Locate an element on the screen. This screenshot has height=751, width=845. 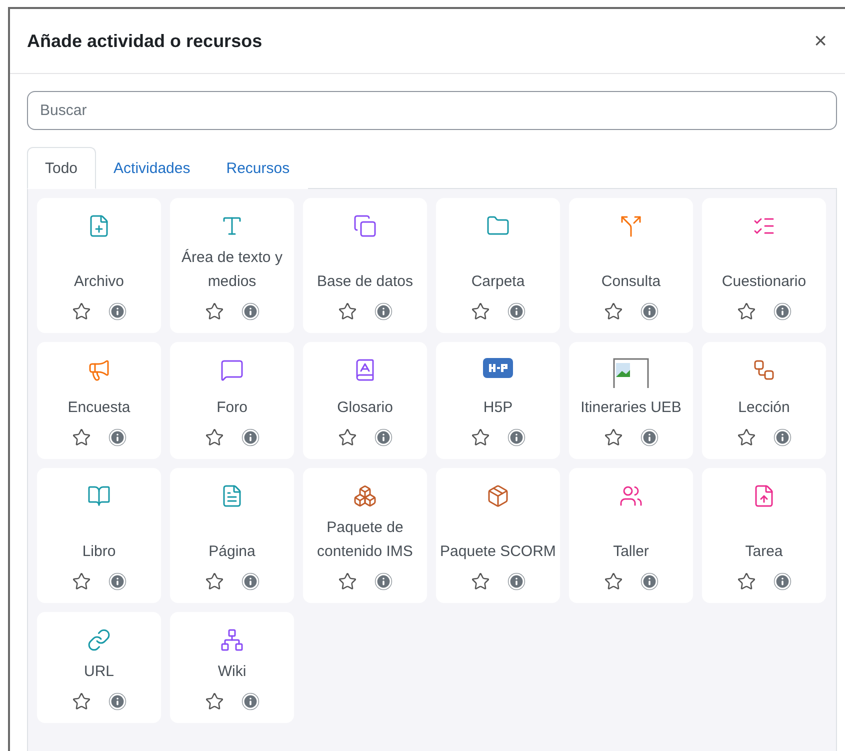
activity-label: Página is located at coordinates (232, 552).